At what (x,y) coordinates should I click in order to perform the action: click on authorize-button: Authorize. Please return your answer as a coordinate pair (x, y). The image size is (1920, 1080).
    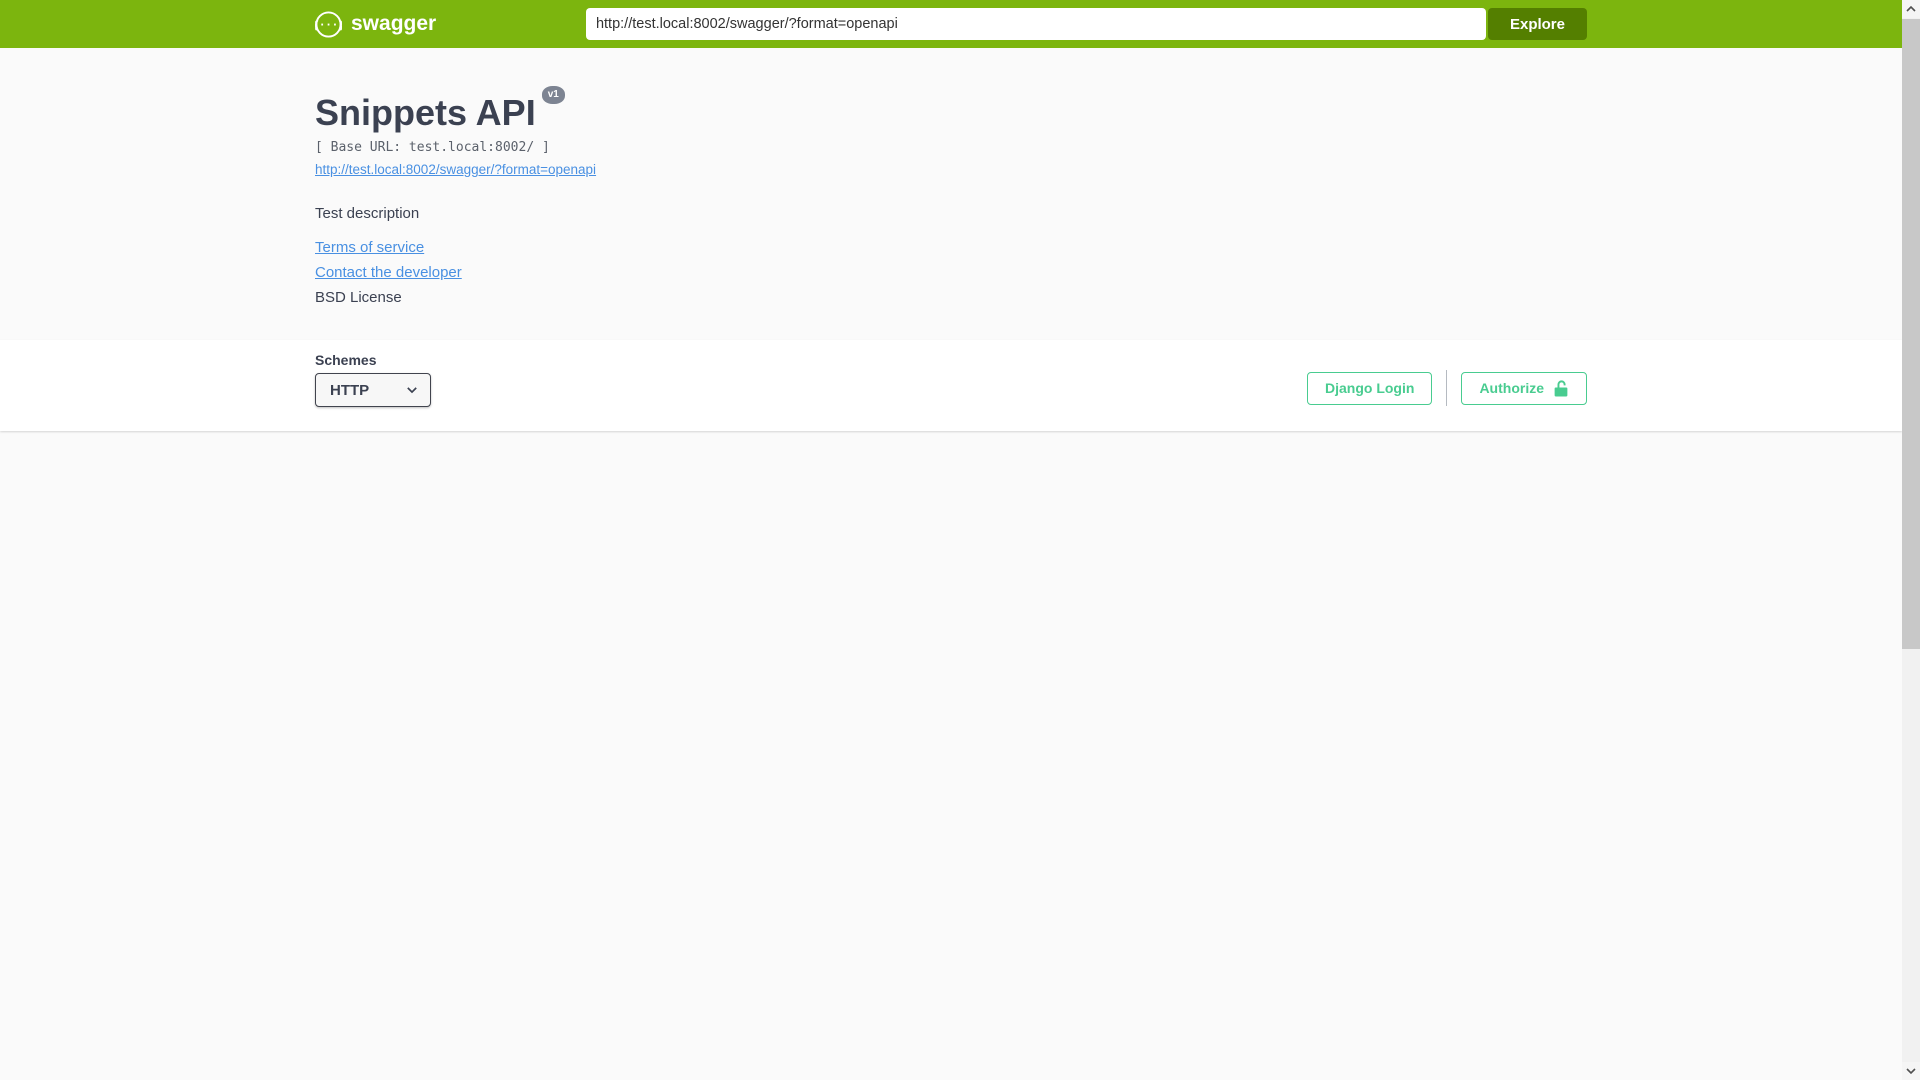
    Looking at the image, I should click on (1524, 388).